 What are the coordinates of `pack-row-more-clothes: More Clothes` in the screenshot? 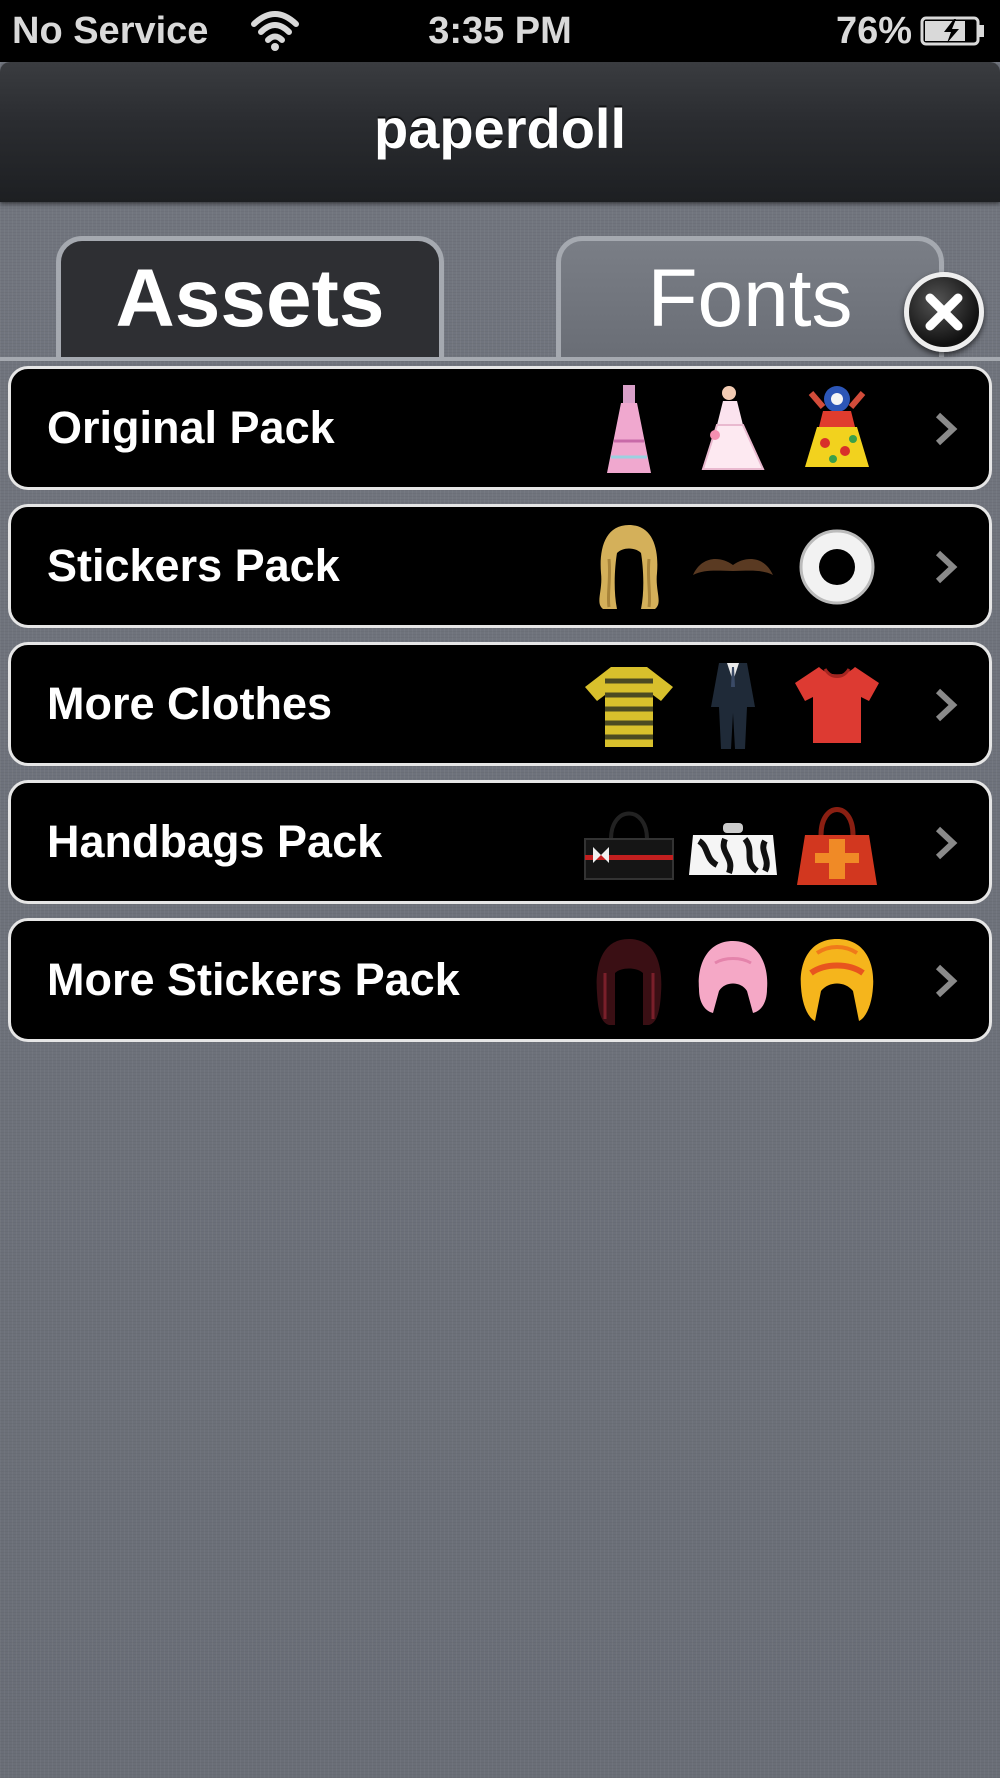 It's located at (500, 704).